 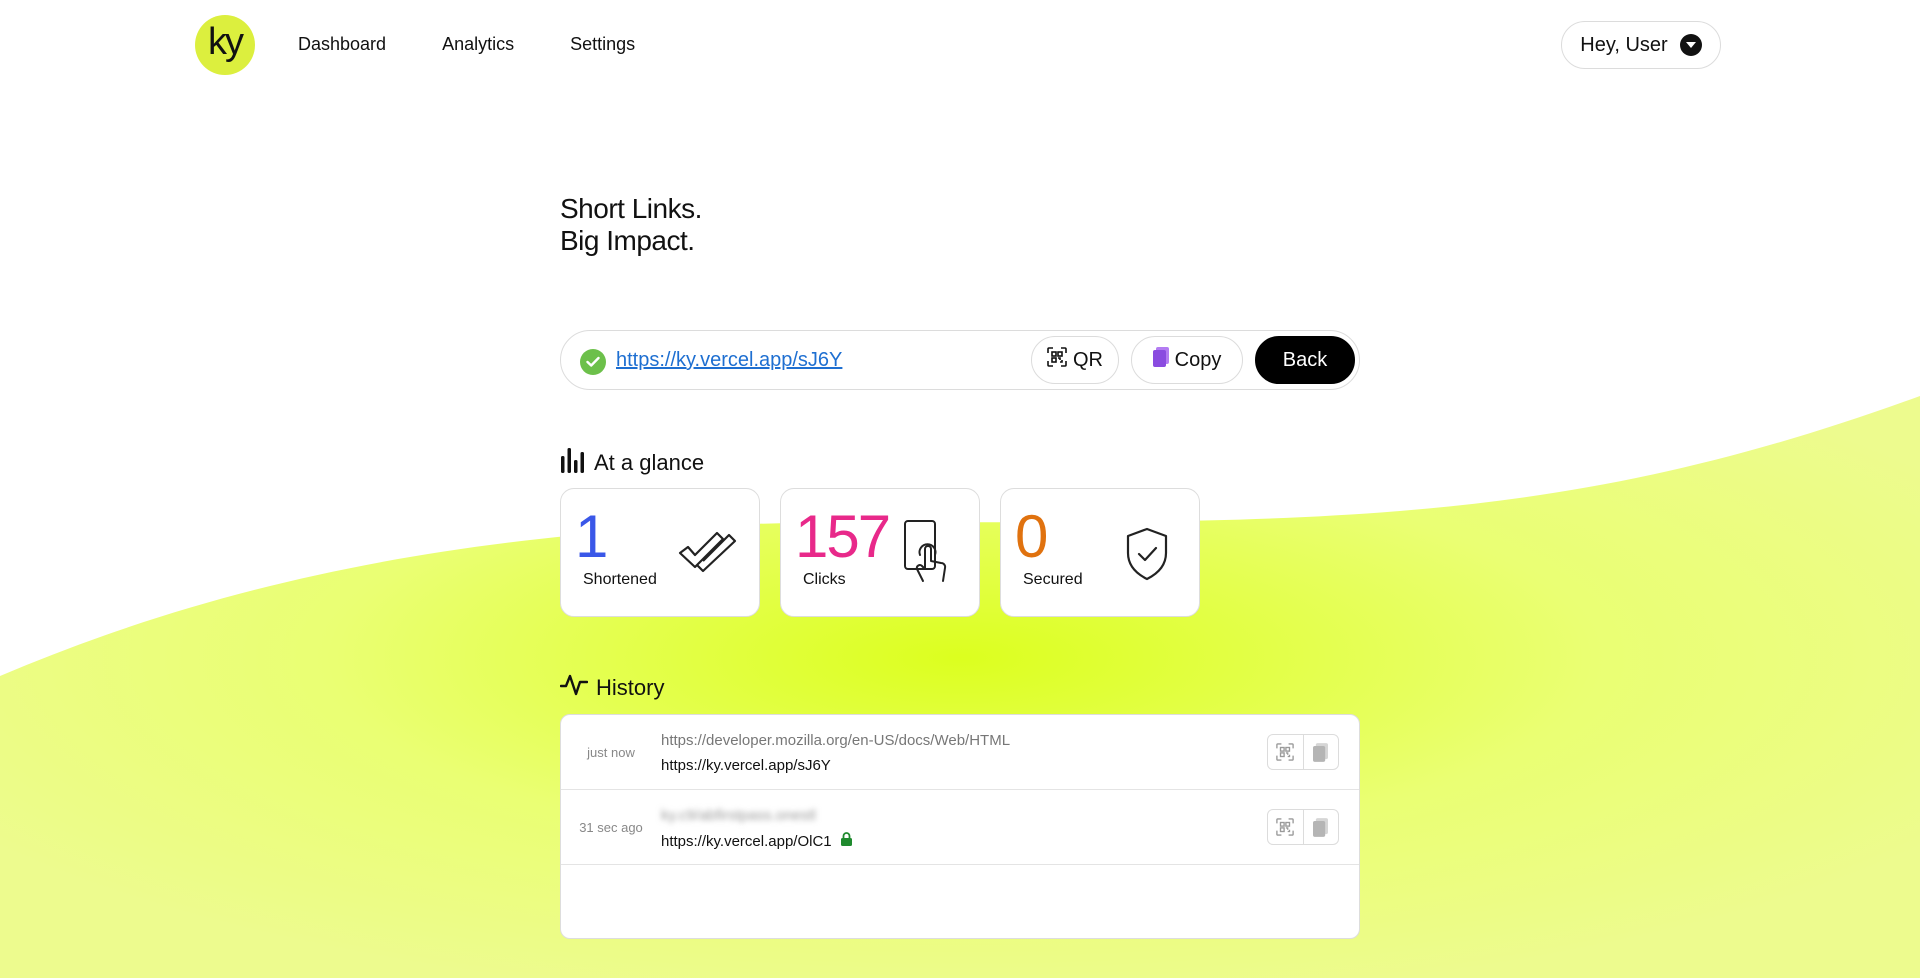 What do you see at coordinates (708, 553) in the screenshot?
I see `double-check-icon` at bounding box center [708, 553].